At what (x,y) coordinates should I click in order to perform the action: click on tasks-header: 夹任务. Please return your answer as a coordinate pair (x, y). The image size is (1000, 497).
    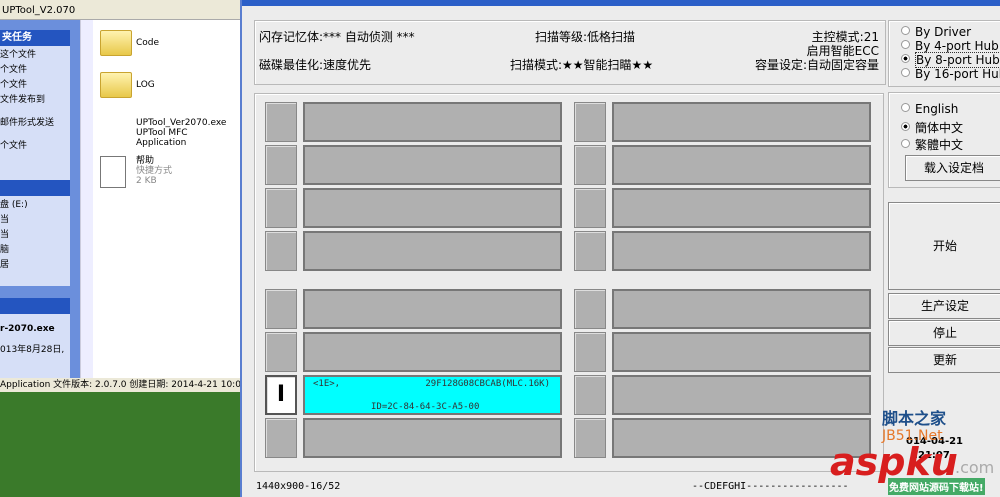
    Looking at the image, I should click on (35, 38).